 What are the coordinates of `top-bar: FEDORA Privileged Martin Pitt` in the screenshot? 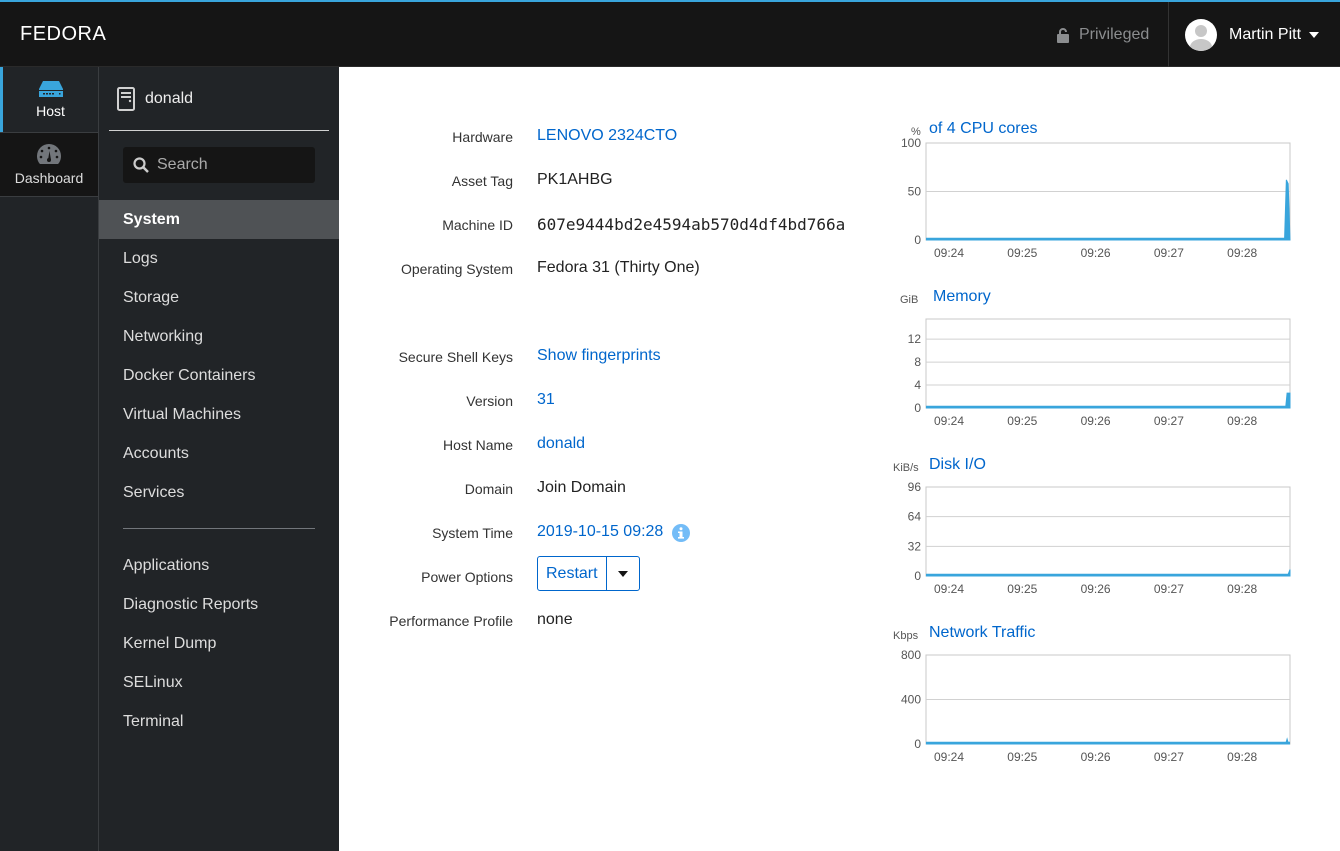 It's located at (670, 33).